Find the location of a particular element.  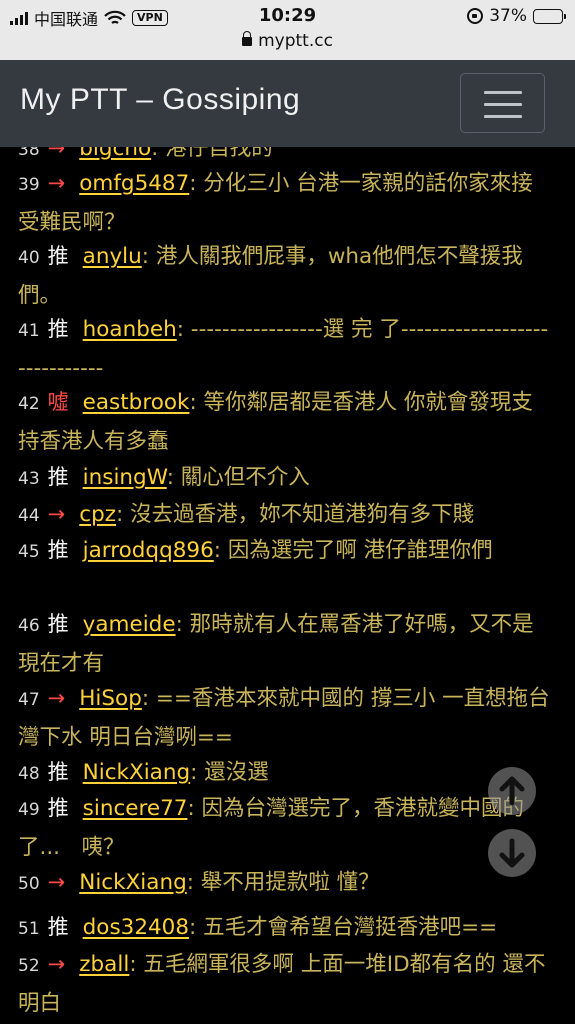

comment-number: 50 is located at coordinates (29, 884).